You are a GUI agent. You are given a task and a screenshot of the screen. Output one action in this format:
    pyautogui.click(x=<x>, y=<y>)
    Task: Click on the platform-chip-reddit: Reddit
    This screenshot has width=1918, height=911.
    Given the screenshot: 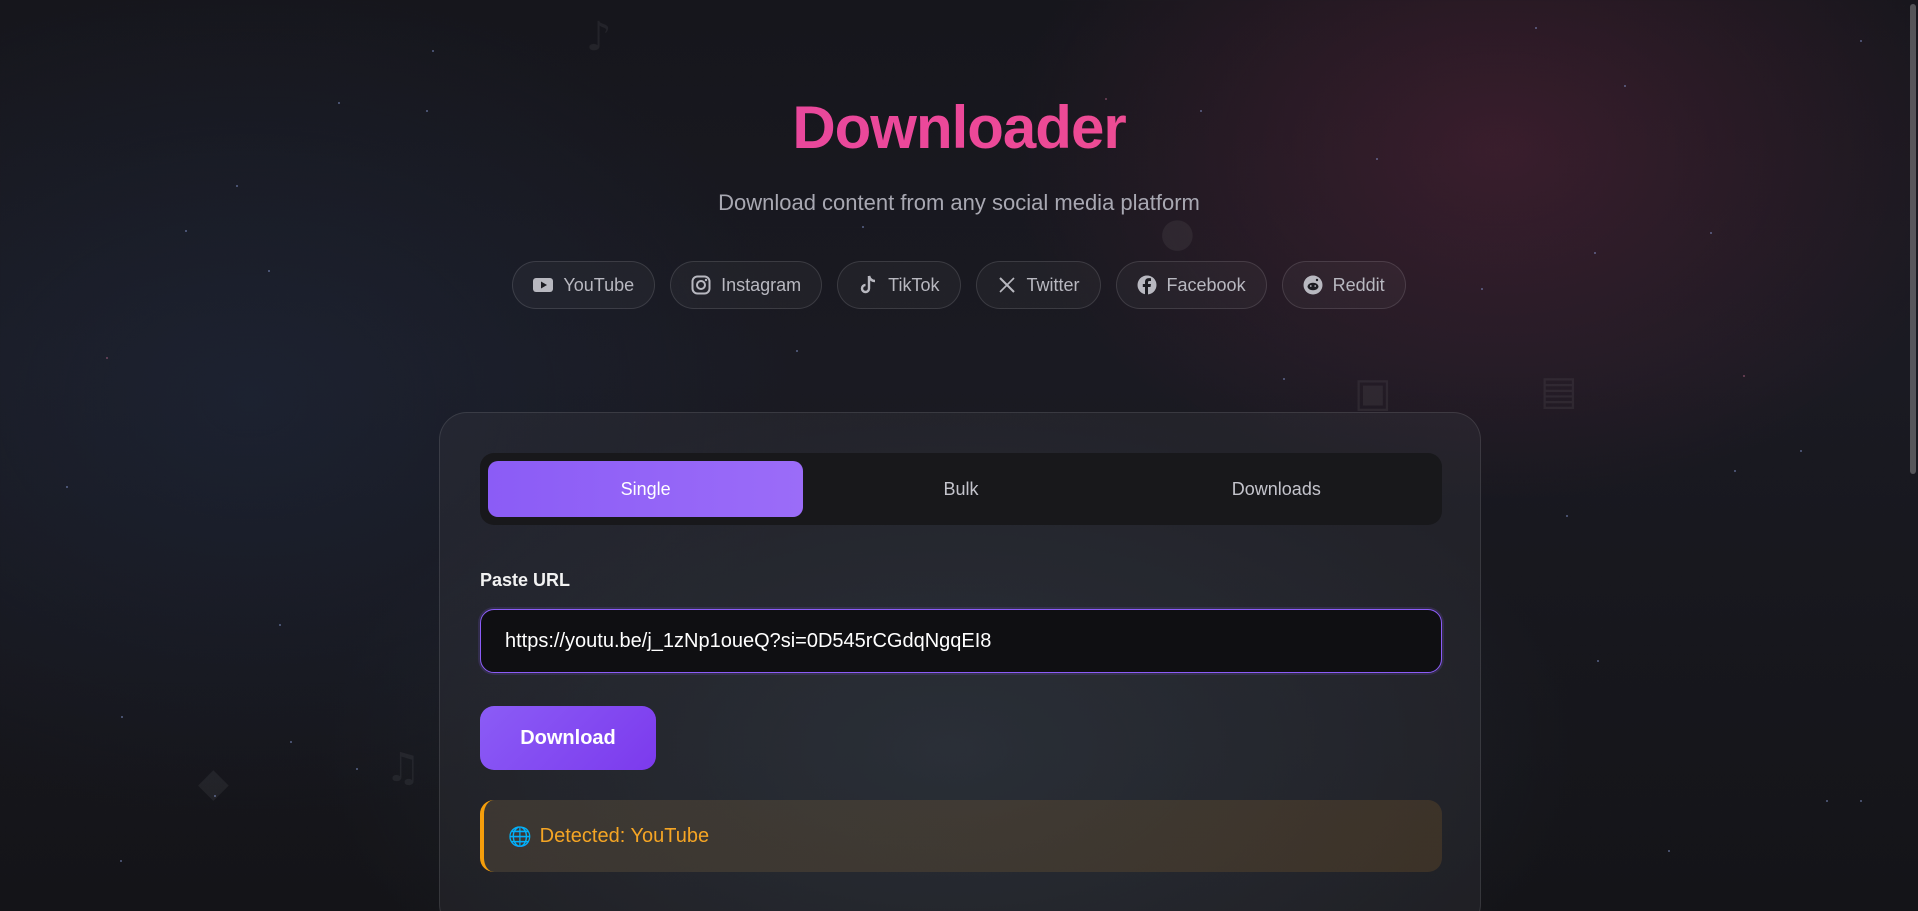 What is the action you would take?
    pyautogui.click(x=1343, y=285)
    